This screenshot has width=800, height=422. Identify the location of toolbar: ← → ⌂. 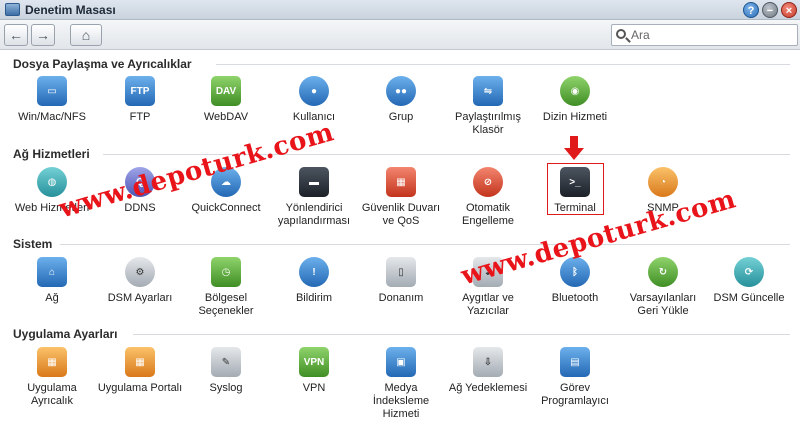
(400, 35).